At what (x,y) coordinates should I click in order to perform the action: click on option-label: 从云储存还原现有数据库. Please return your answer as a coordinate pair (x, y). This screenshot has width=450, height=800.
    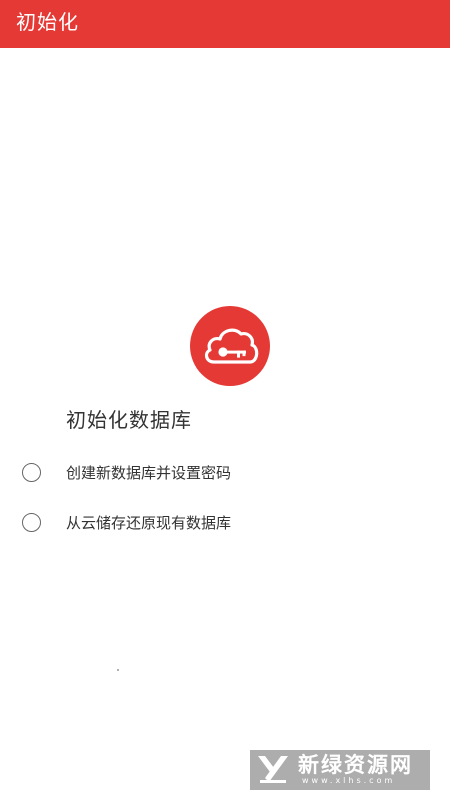
    Looking at the image, I should click on (149, 523).